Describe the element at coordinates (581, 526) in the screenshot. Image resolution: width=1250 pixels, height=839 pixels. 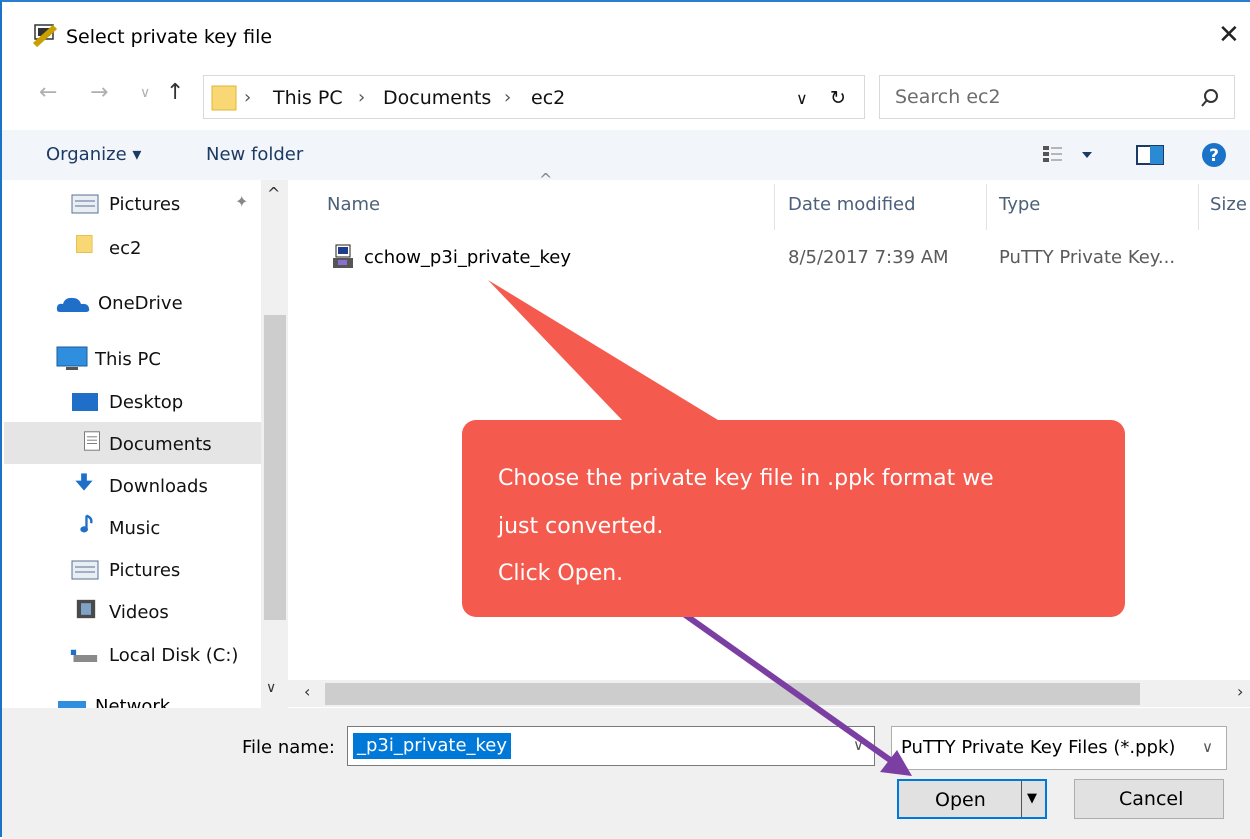
I see `callout-line-2: just converted.` at that location.